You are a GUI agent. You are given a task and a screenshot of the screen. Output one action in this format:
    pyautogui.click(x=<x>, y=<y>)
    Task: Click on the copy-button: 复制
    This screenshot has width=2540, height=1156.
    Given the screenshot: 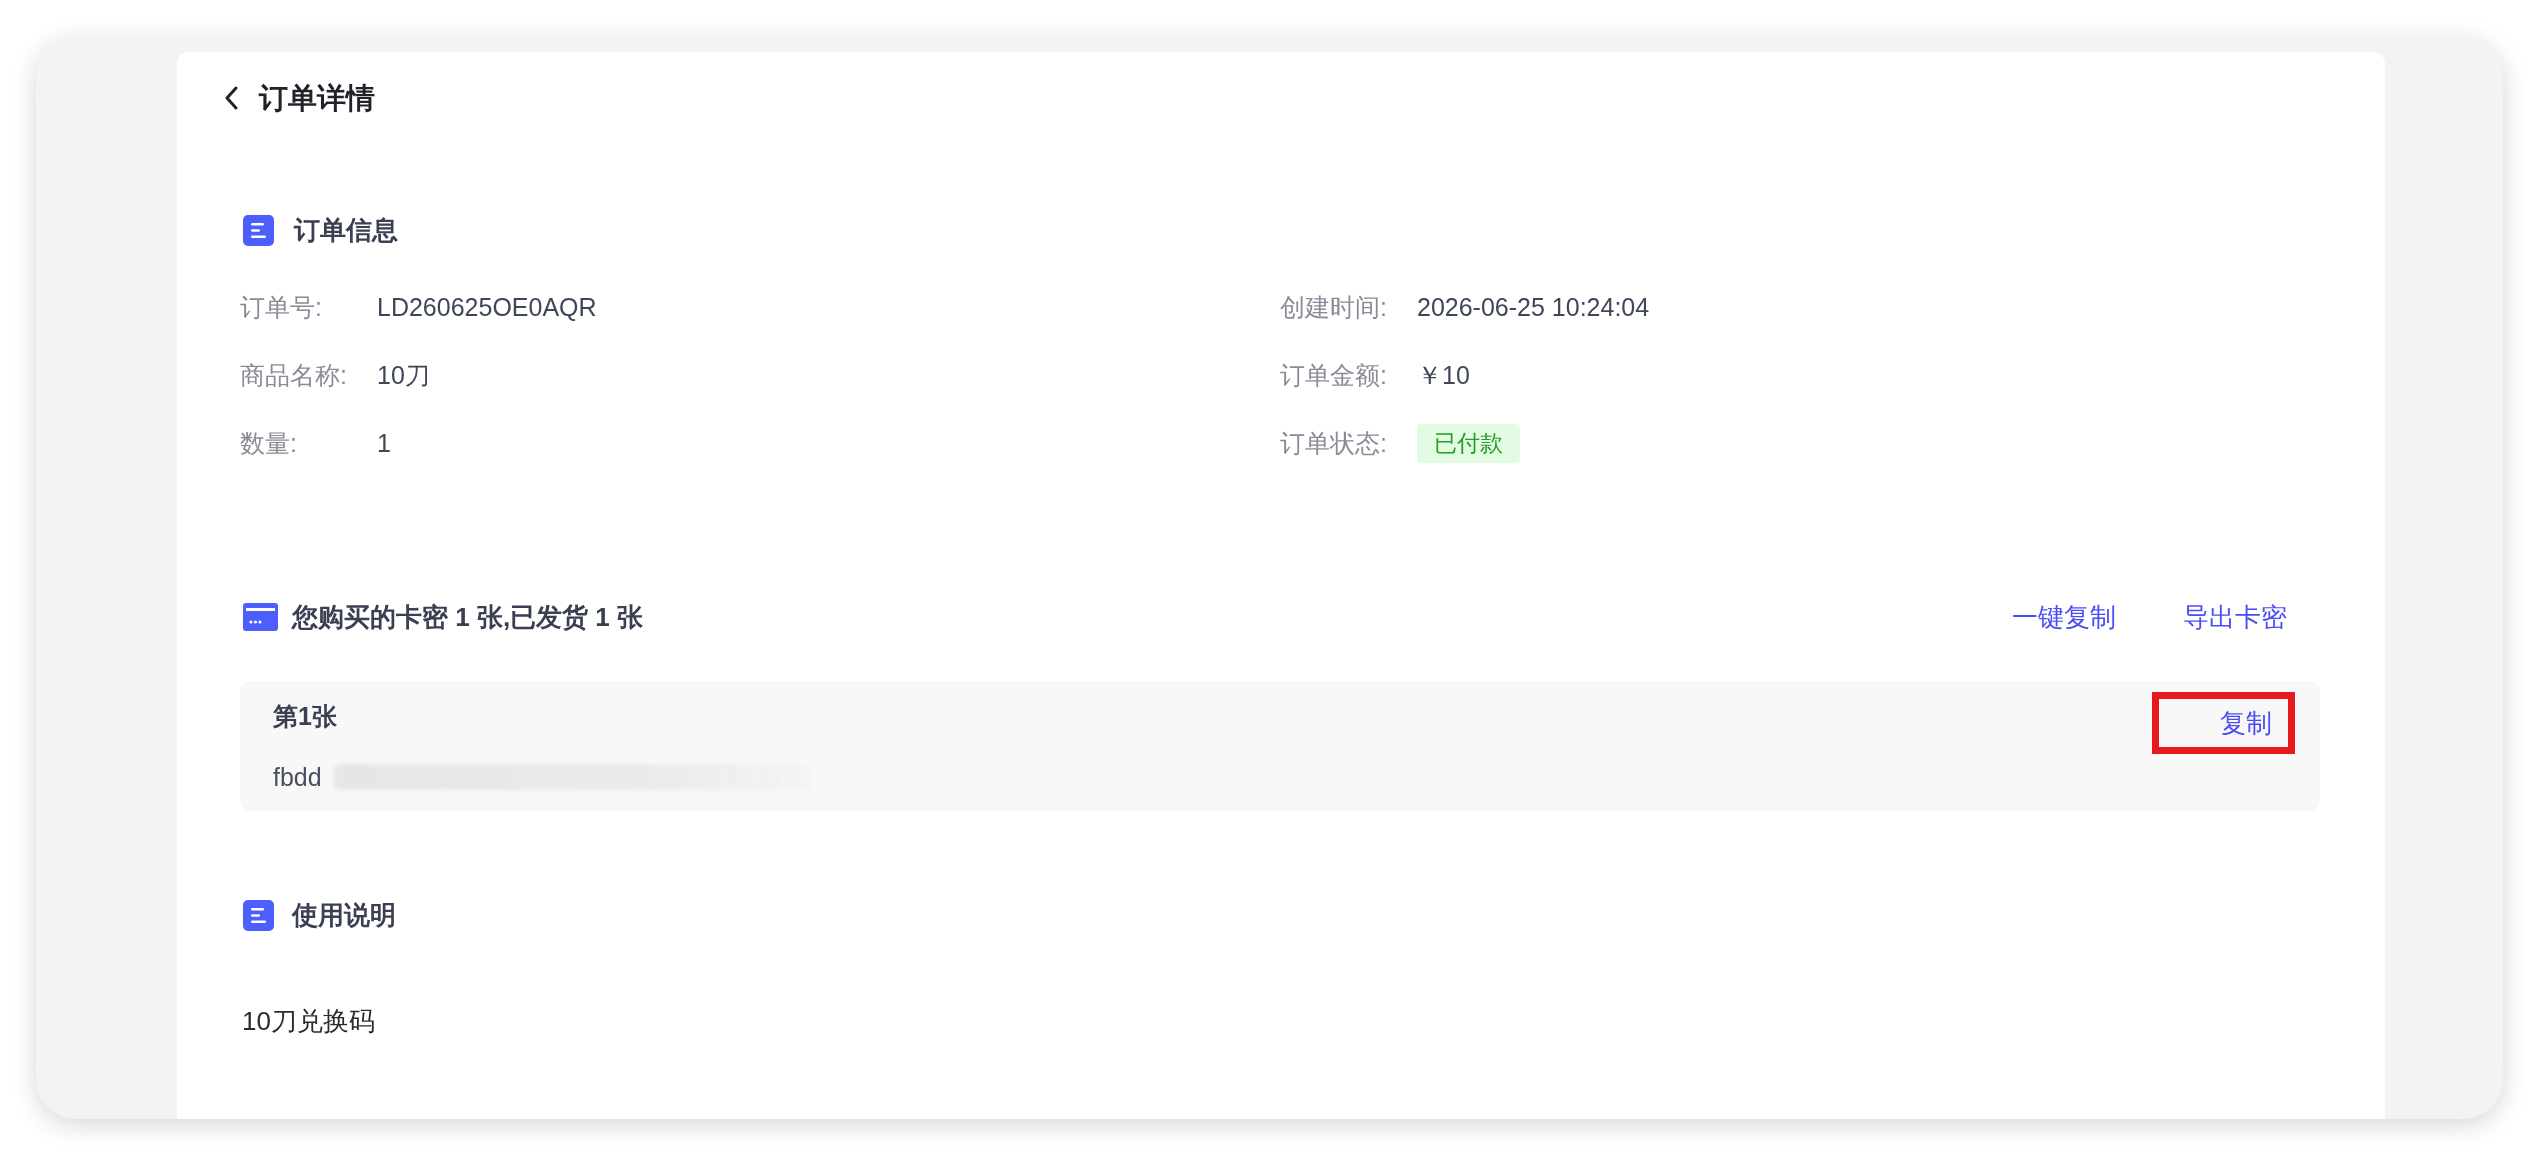 What is the action you would take?
    pyautogui.click(x=2246, y=723)
    